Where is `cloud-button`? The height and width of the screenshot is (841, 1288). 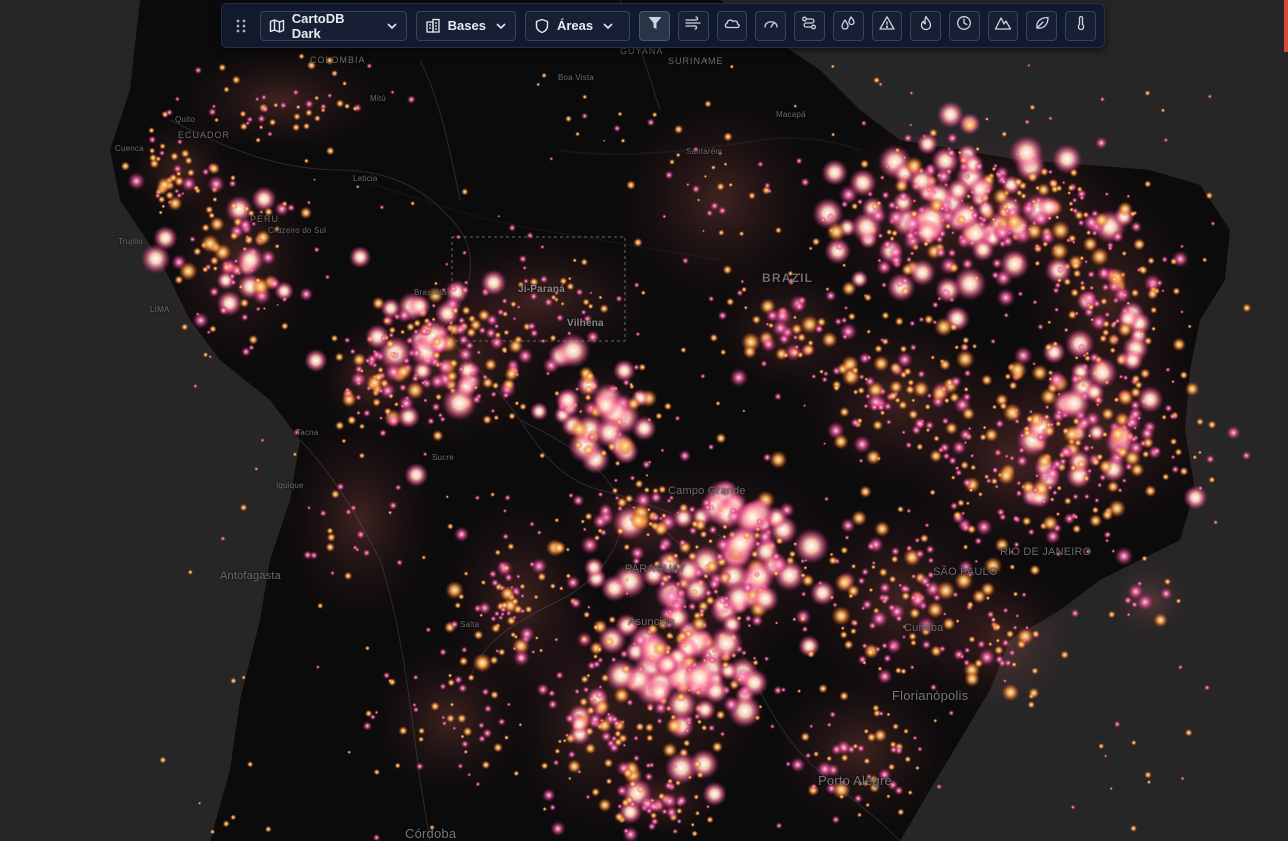
cloud-button is located at coordinates (732, 25).